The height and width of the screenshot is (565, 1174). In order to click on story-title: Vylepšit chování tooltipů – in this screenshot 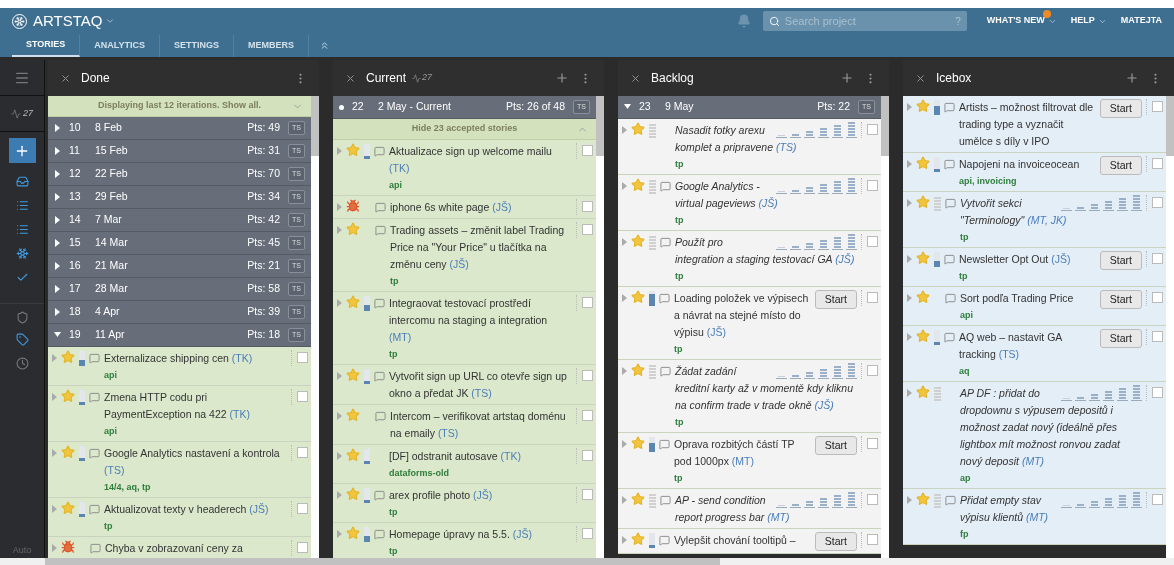, I will do `click(742, 540)`.